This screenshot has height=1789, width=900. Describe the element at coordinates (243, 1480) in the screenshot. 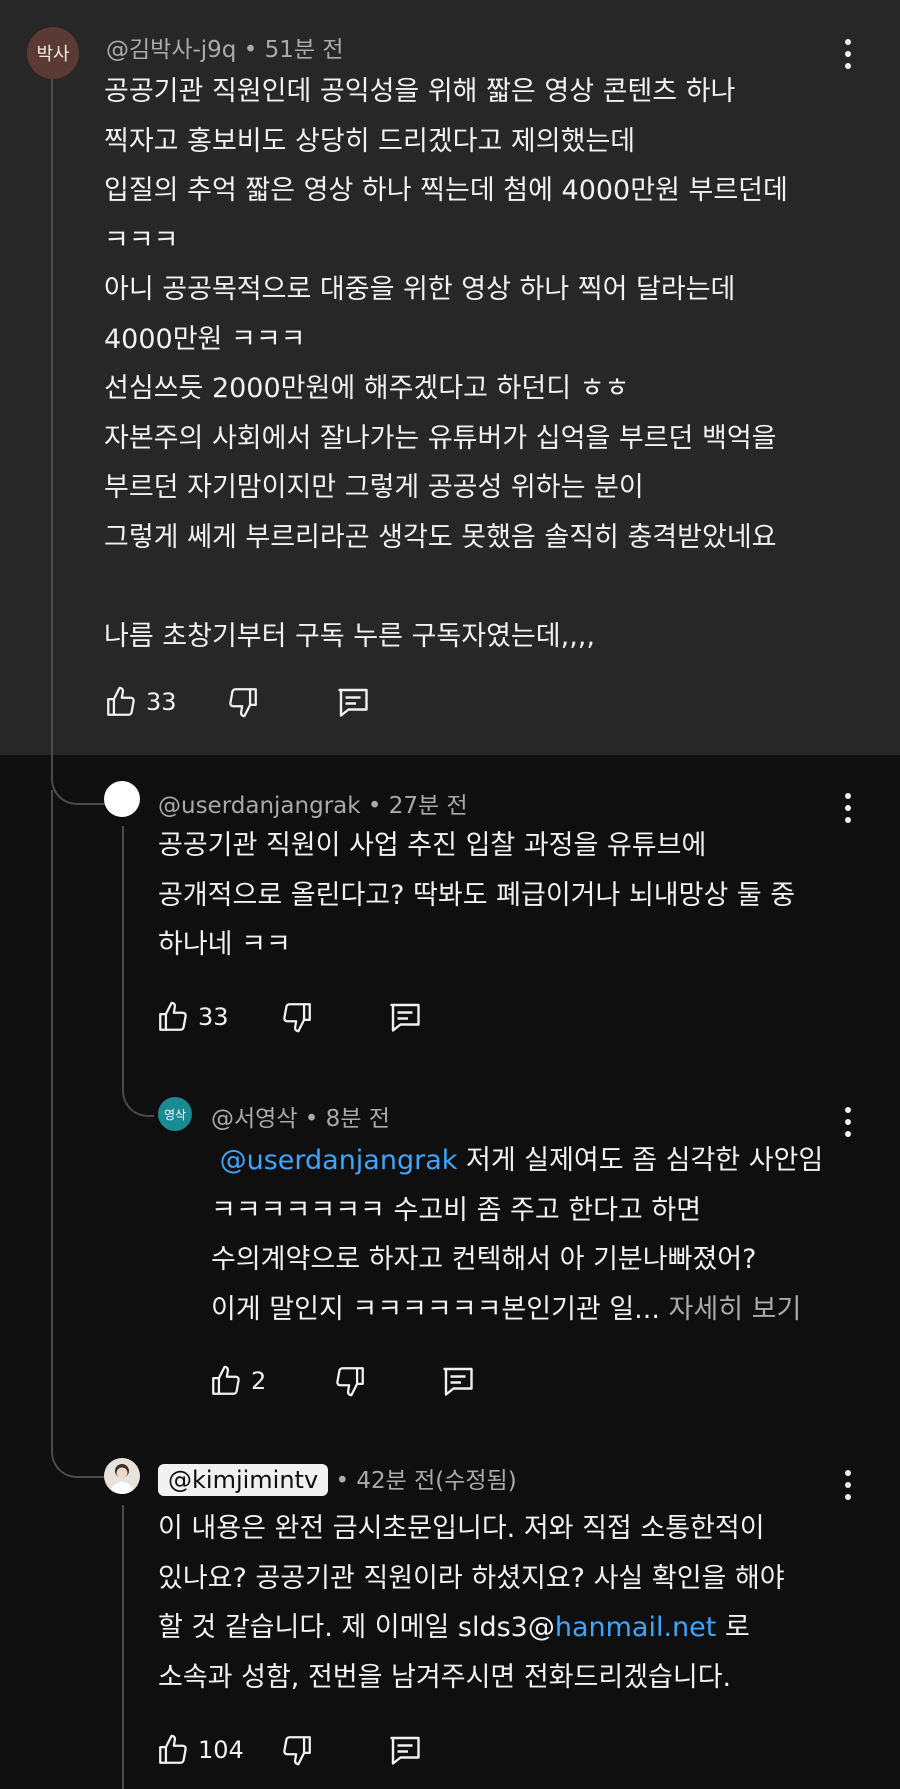

I see `creator-handle-badge: @kimjimintv` at that location.